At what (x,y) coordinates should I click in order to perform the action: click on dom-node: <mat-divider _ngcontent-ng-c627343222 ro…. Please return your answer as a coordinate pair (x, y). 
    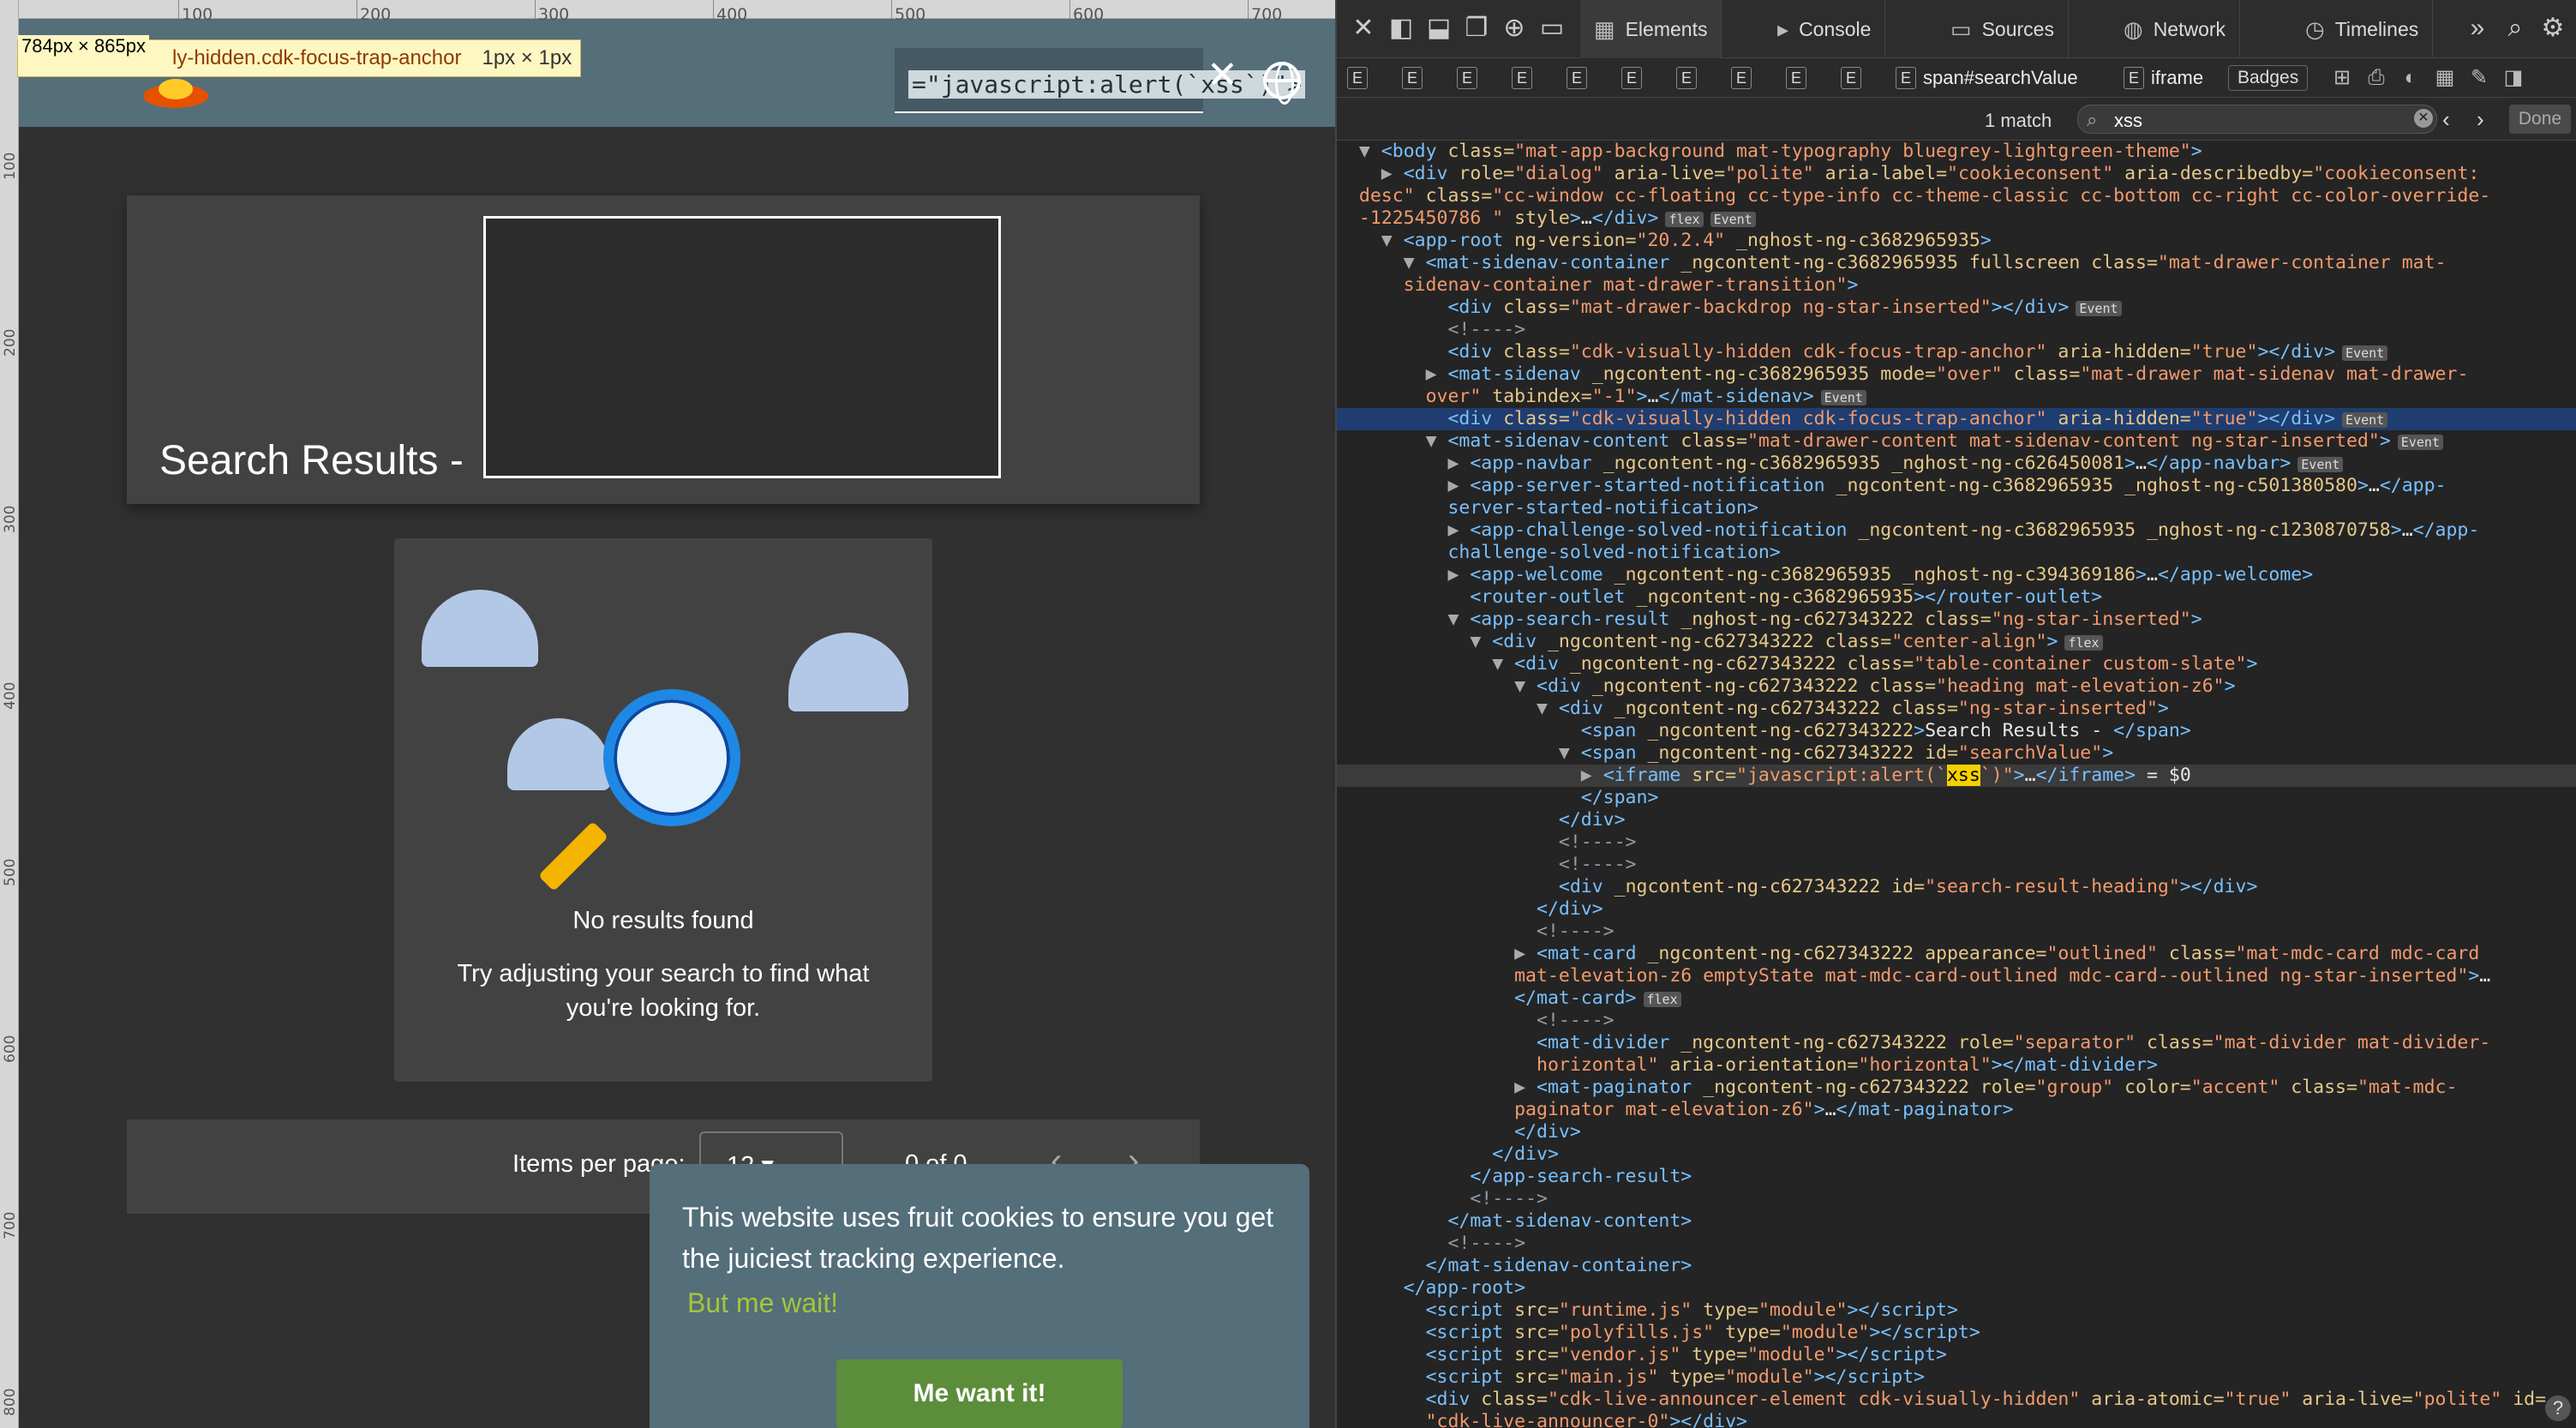
    Looking at the image, I should click on (1956, 1043).